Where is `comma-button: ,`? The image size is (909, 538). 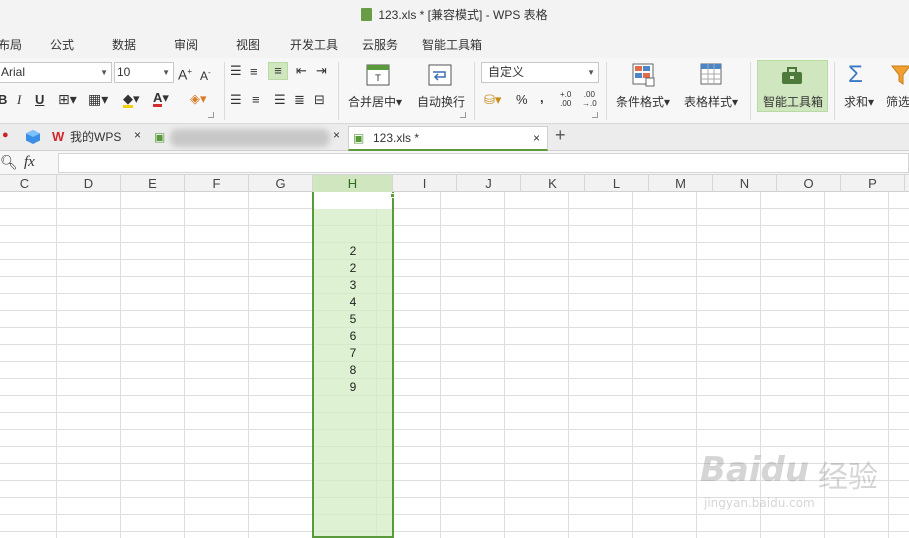
comma-button: , is located at coordinates (542, 98).